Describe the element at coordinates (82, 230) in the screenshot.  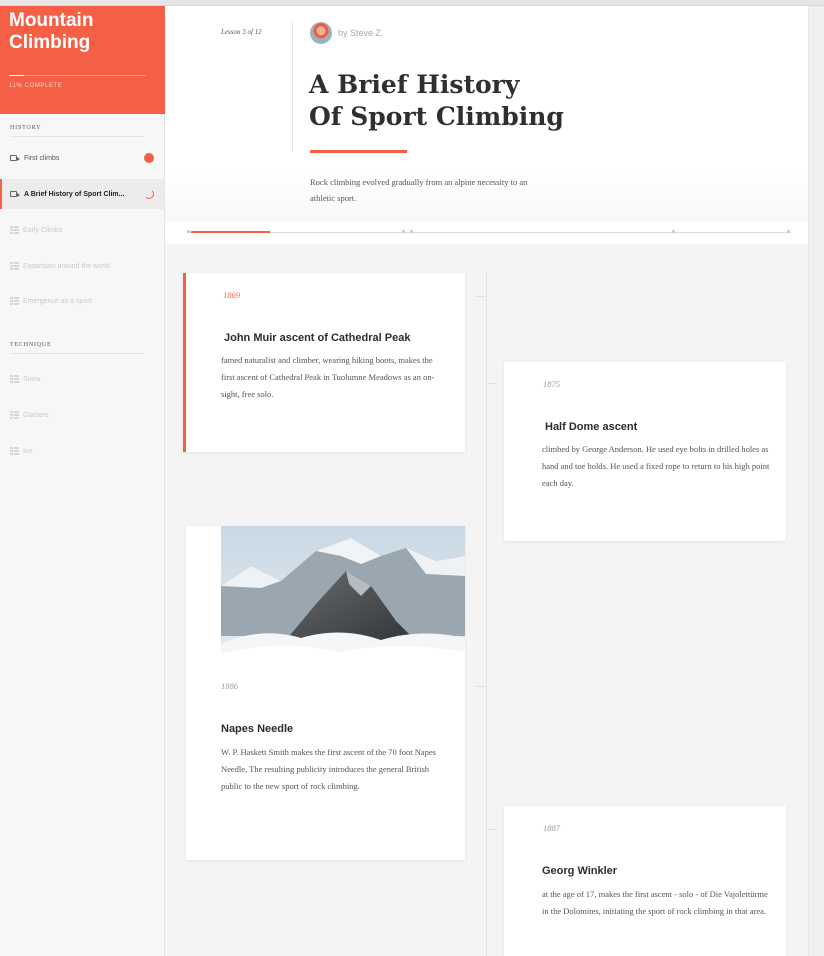
I see `sidebar-item-early-climbs: Early Climbs` at that location.